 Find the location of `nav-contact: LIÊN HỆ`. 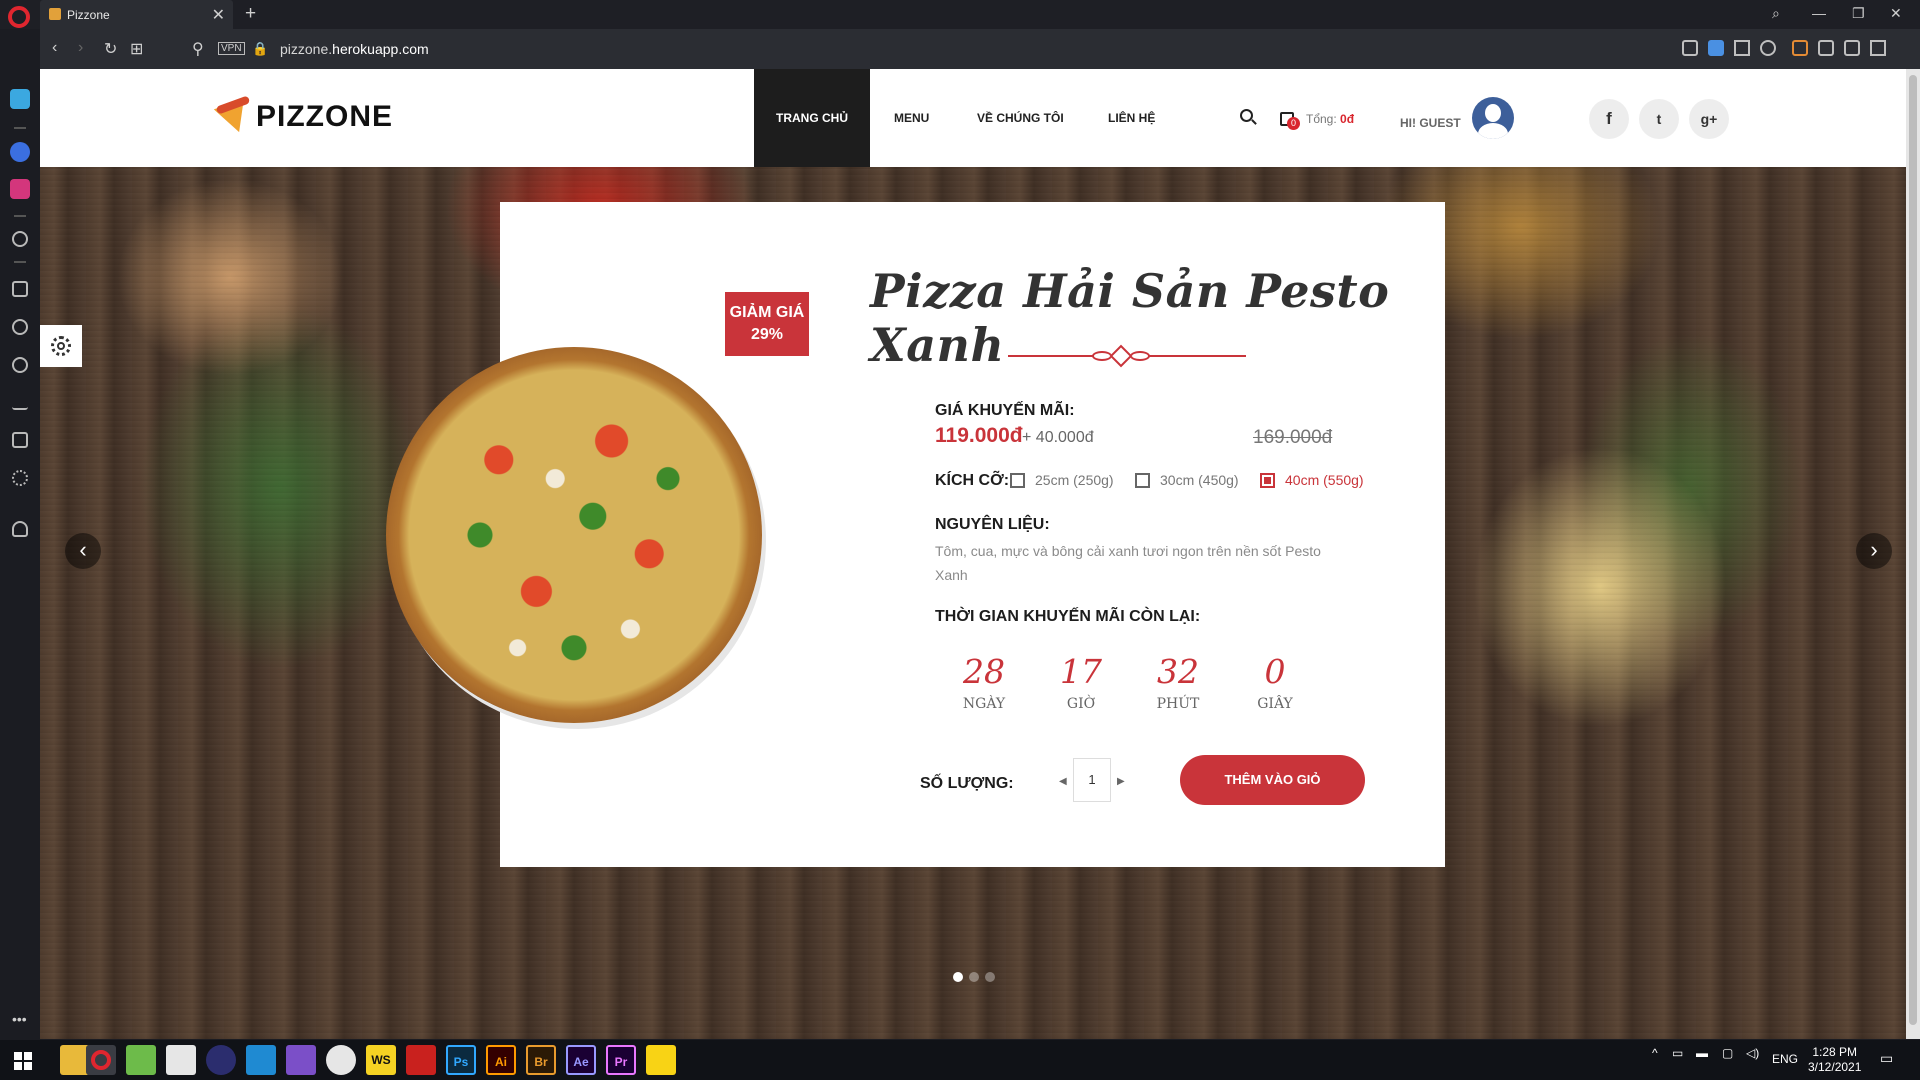

nav-contact: LIÊN HỆ is located at coordinates (1131, 118).